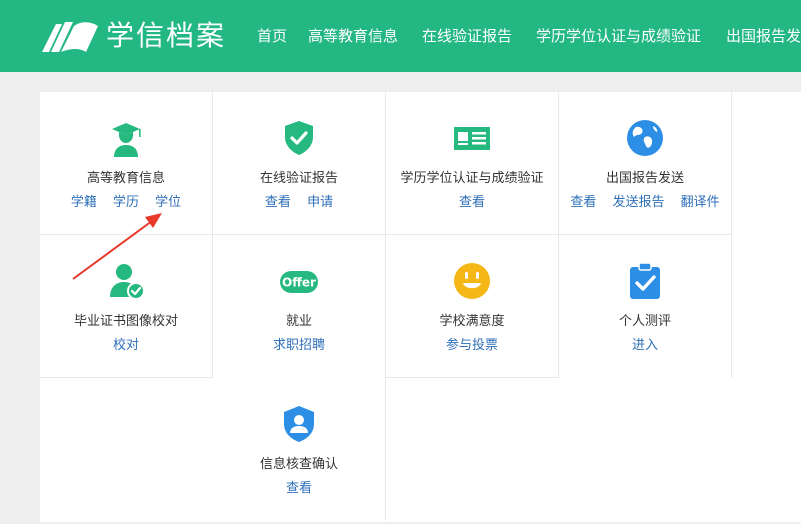 Image resolution: width=801 pixels, height=524 pixels. What do you see at coordinates (299, 138) in the screenshot?
I see `shield-check-icon` at bounding box center [299, 138].